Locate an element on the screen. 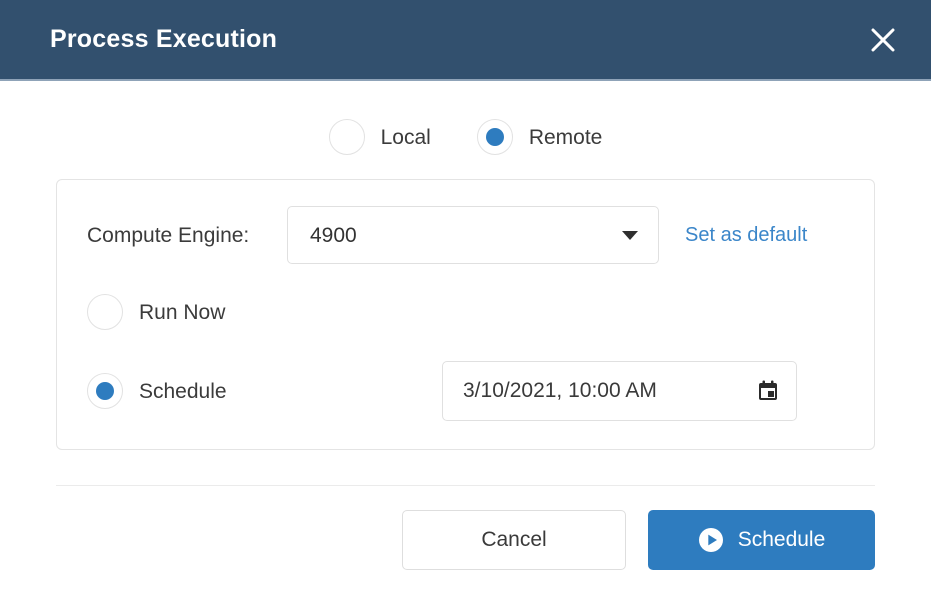 This screenshot has width=931, height=602. cancel-button: Cancel is located at coordinates (514, 540).